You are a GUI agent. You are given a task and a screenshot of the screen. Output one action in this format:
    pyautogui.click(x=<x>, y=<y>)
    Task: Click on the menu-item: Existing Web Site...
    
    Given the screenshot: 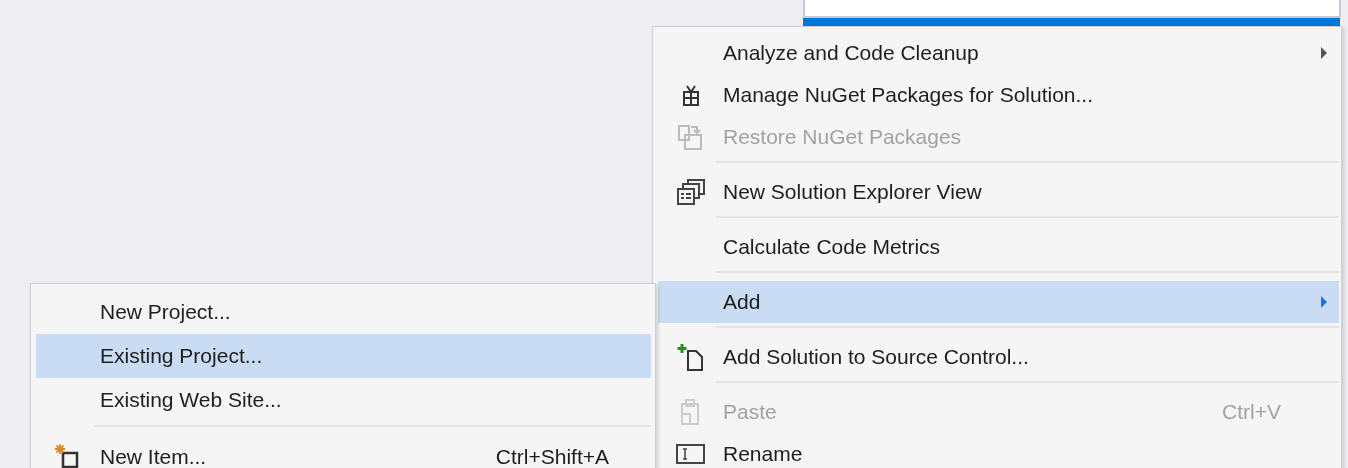 What is the action you would take?
    pyautogui.click(x=343, y=400)
    